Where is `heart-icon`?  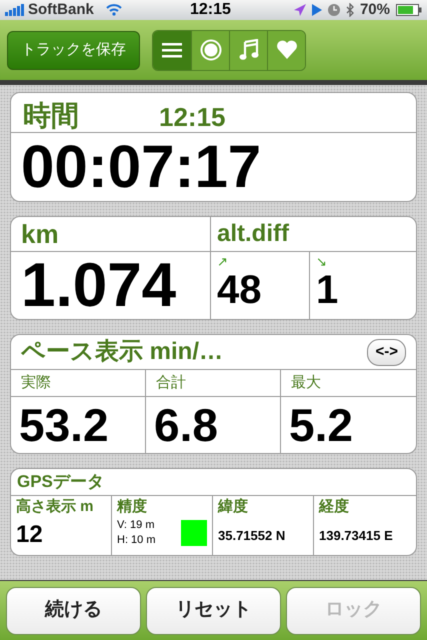 heart-icon is located at coordinates (287, 50).